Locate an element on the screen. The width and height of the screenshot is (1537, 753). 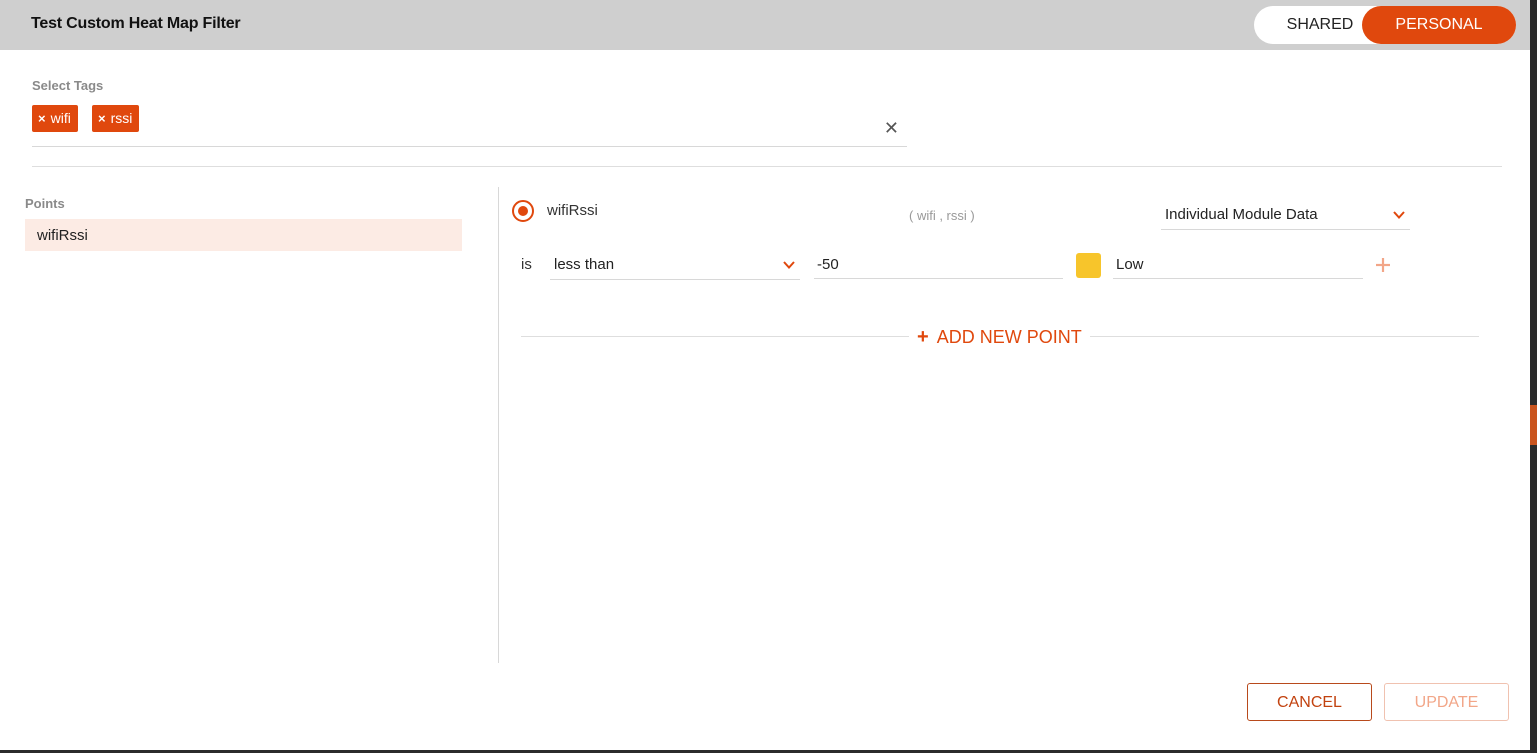
point-radio-selected is located at coordinates (523, 211).